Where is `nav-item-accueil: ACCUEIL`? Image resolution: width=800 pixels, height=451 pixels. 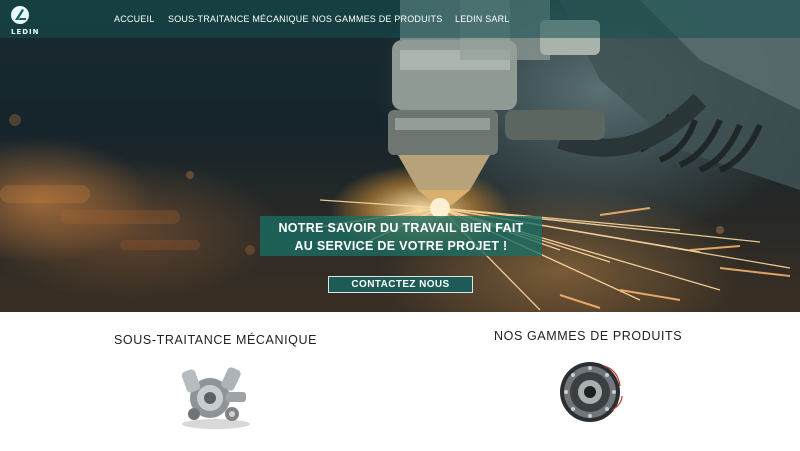 nav-item-accueil: ACCUEIL is located at coordinates (134, 19).